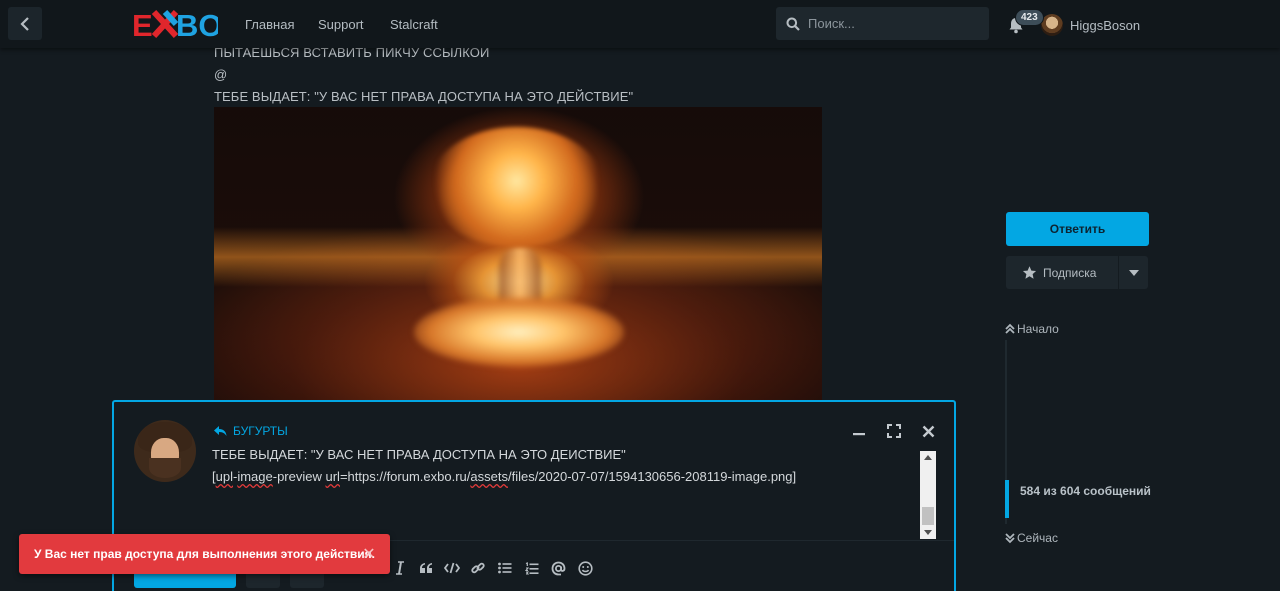 Image resolution: width=1280 pixels, height=591 pixels. I want to click on avatar-beard, so click(165, 468).